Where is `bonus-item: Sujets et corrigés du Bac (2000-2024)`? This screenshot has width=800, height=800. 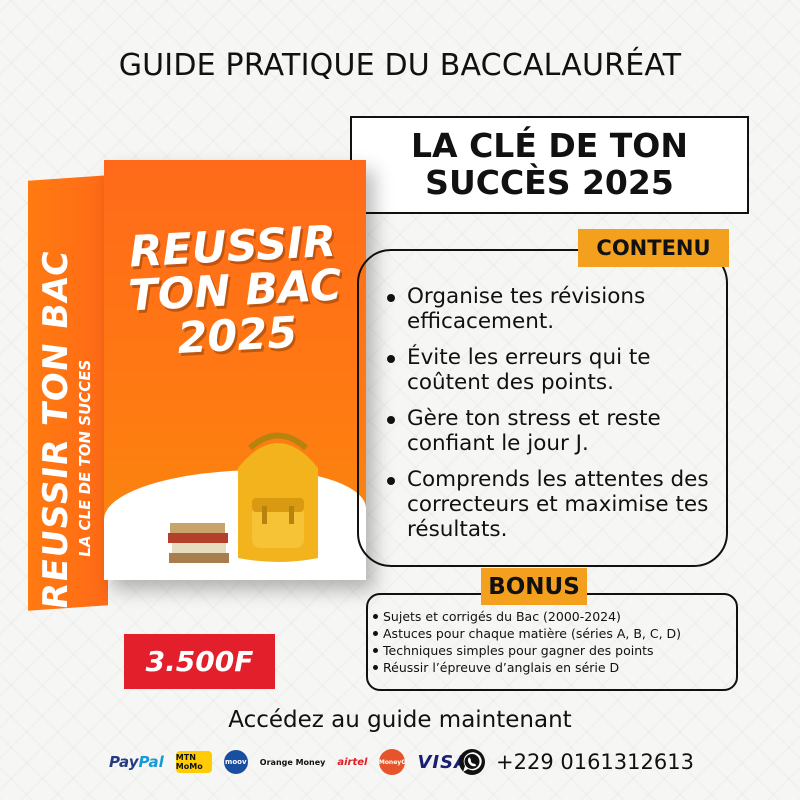
bonus-item: Sujets et corrigés du Bac (2000-2024) is located at coordinates (553, 616).